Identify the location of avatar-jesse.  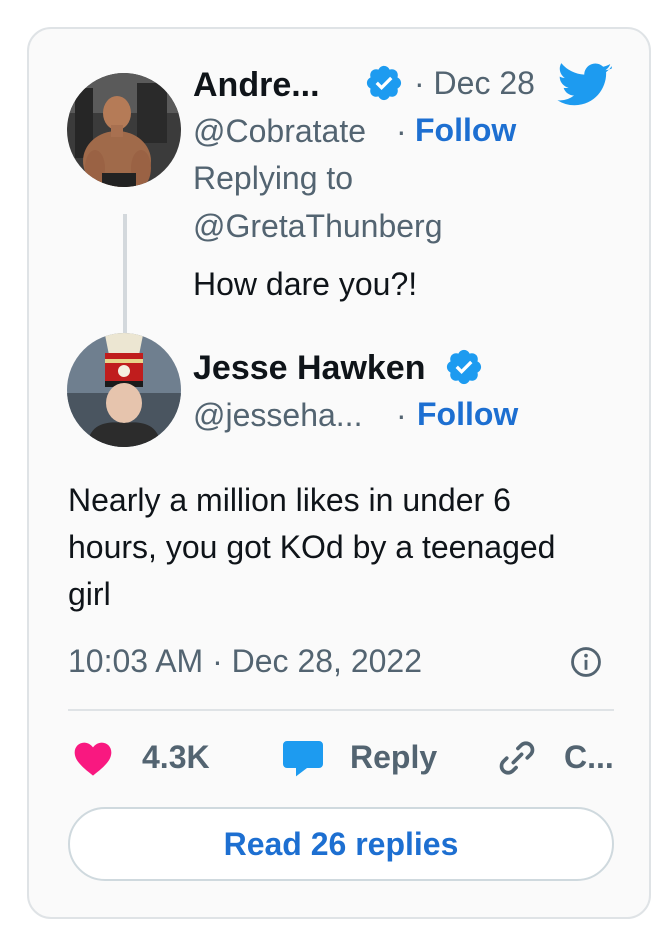
(124, 390).